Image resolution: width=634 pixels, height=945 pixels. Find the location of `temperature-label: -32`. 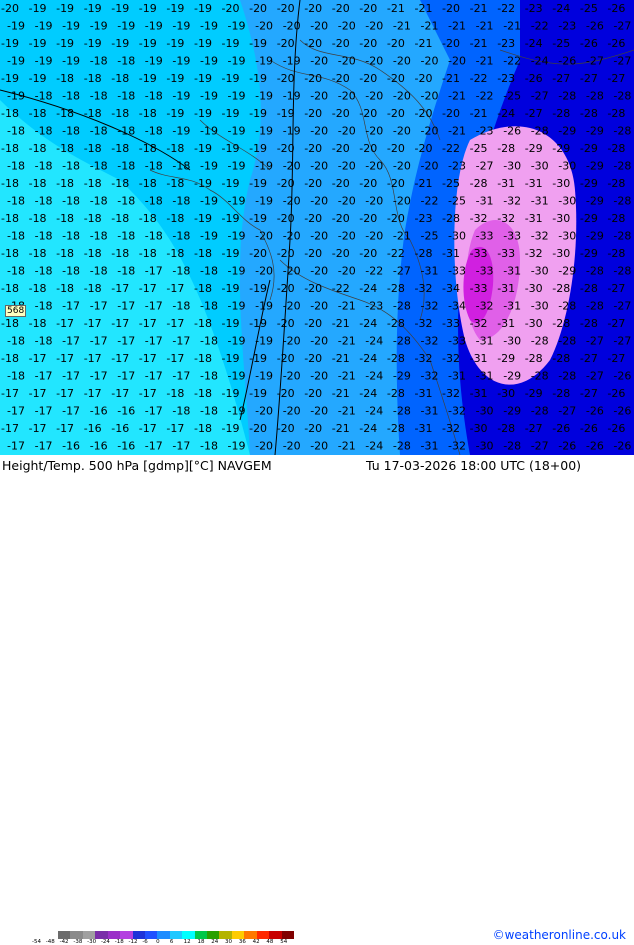

temperature-label: -32 is located at coordinates (540, 236).